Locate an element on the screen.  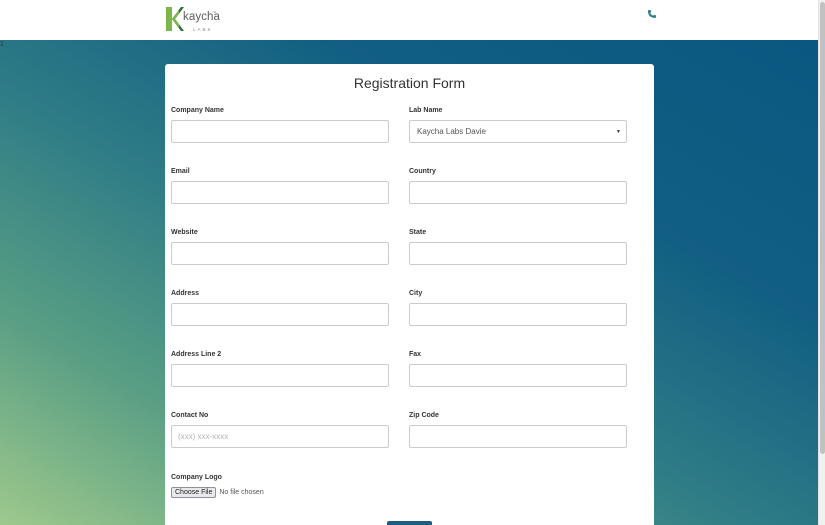
company-logo-label: Company Logo is located at coordinates (196, 477).